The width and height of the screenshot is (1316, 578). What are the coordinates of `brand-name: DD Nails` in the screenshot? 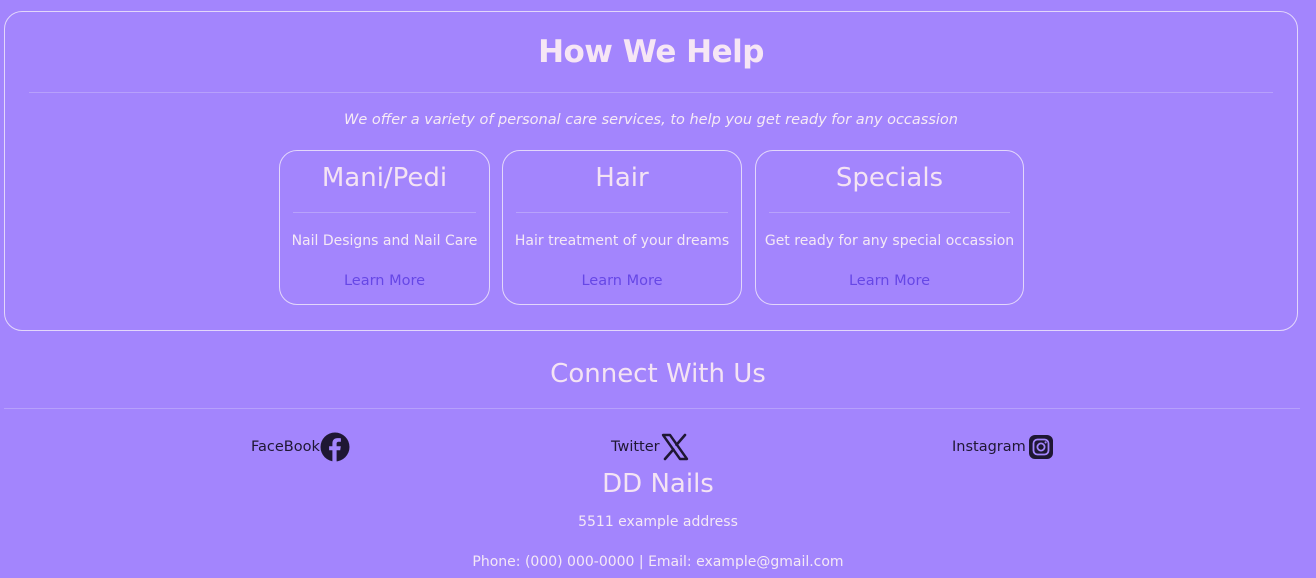 It's located at (658, 484).